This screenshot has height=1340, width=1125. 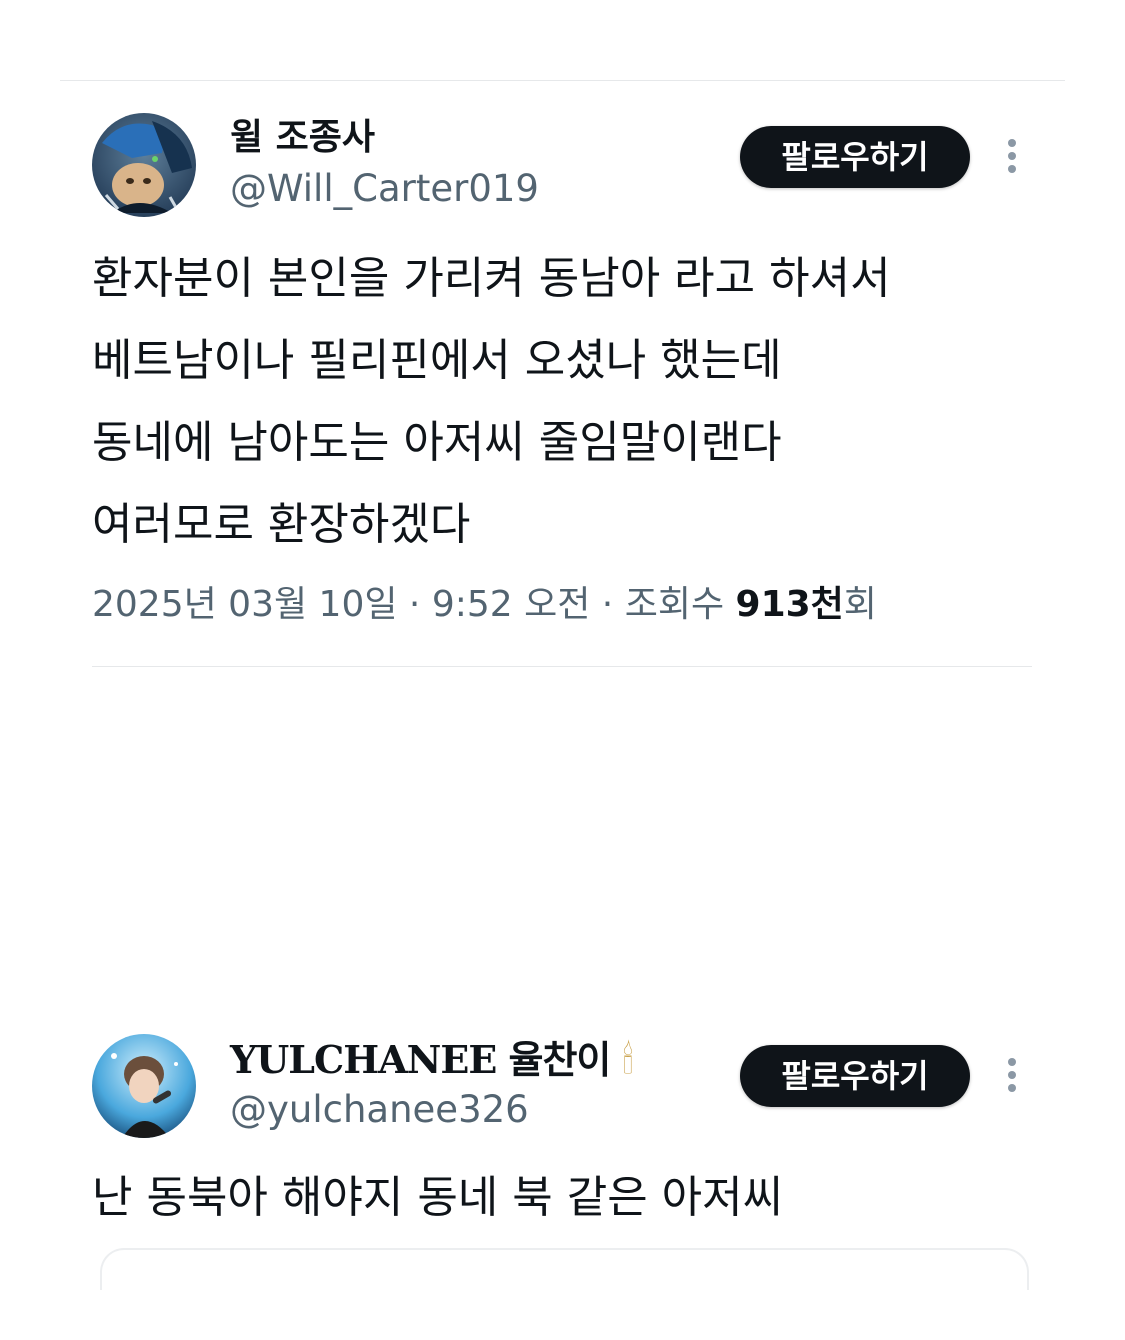 I want to click on views-label: 조회수, so click(x=680, y=604).